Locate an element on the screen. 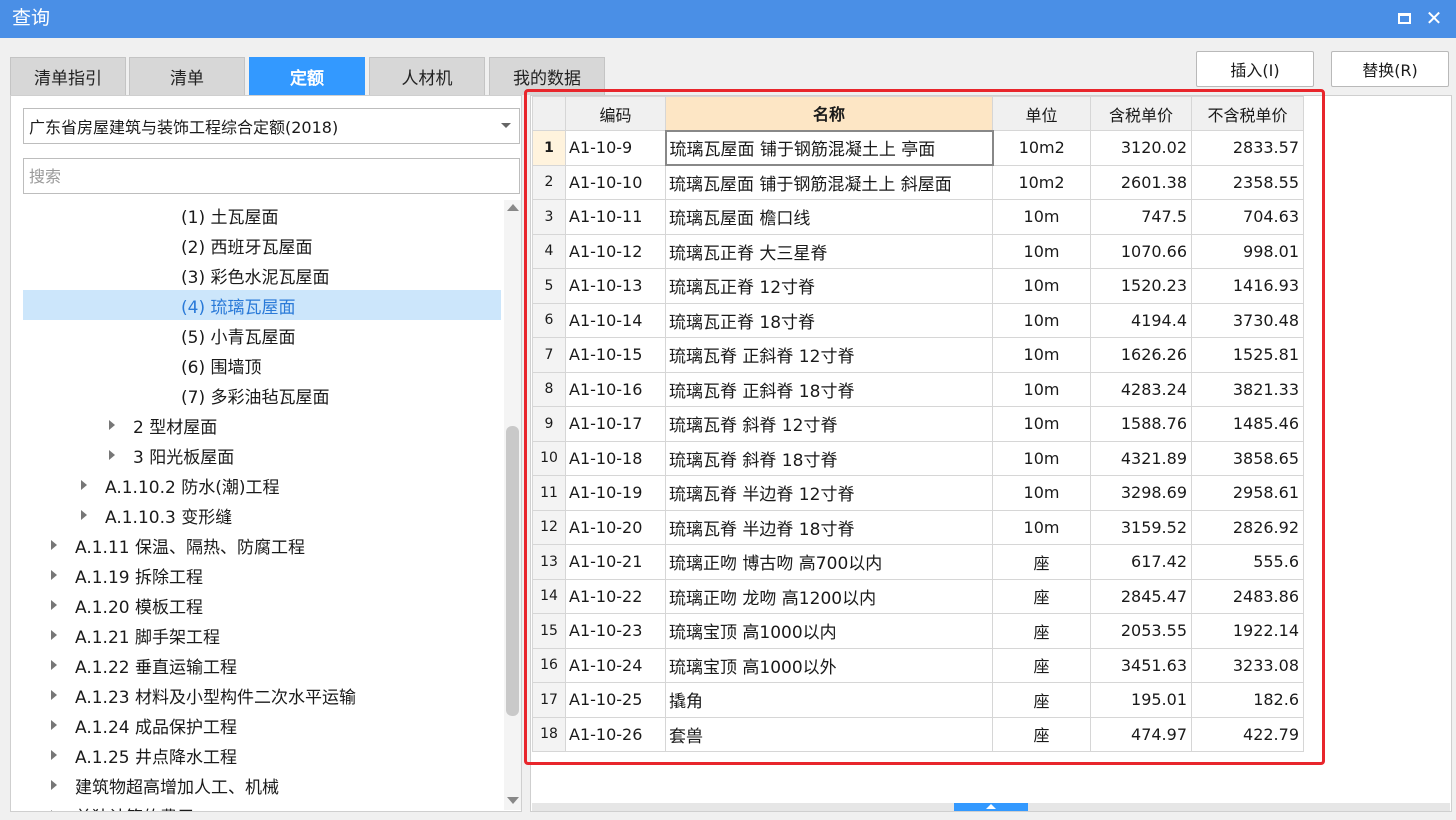 This screenshot has width=1456, height=820. cell-code: A1-10-16 is located at coordinates (615, 389).